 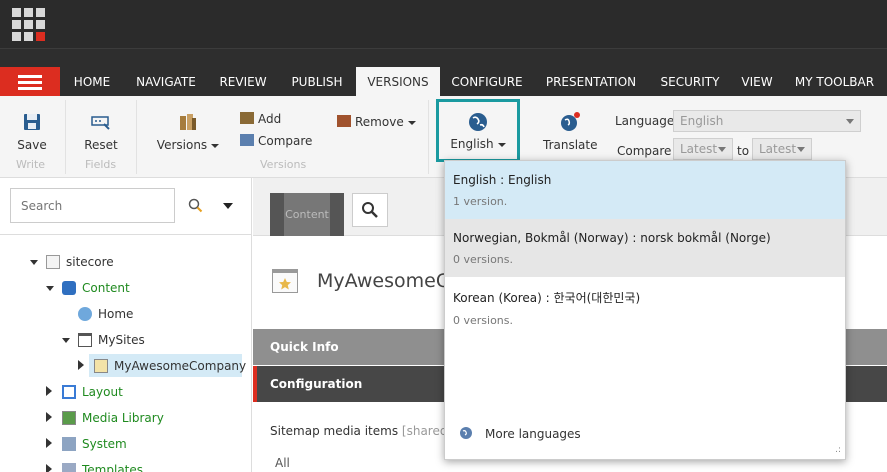 I want to click on tab-view: VIEW, so click(x=757, y=82).